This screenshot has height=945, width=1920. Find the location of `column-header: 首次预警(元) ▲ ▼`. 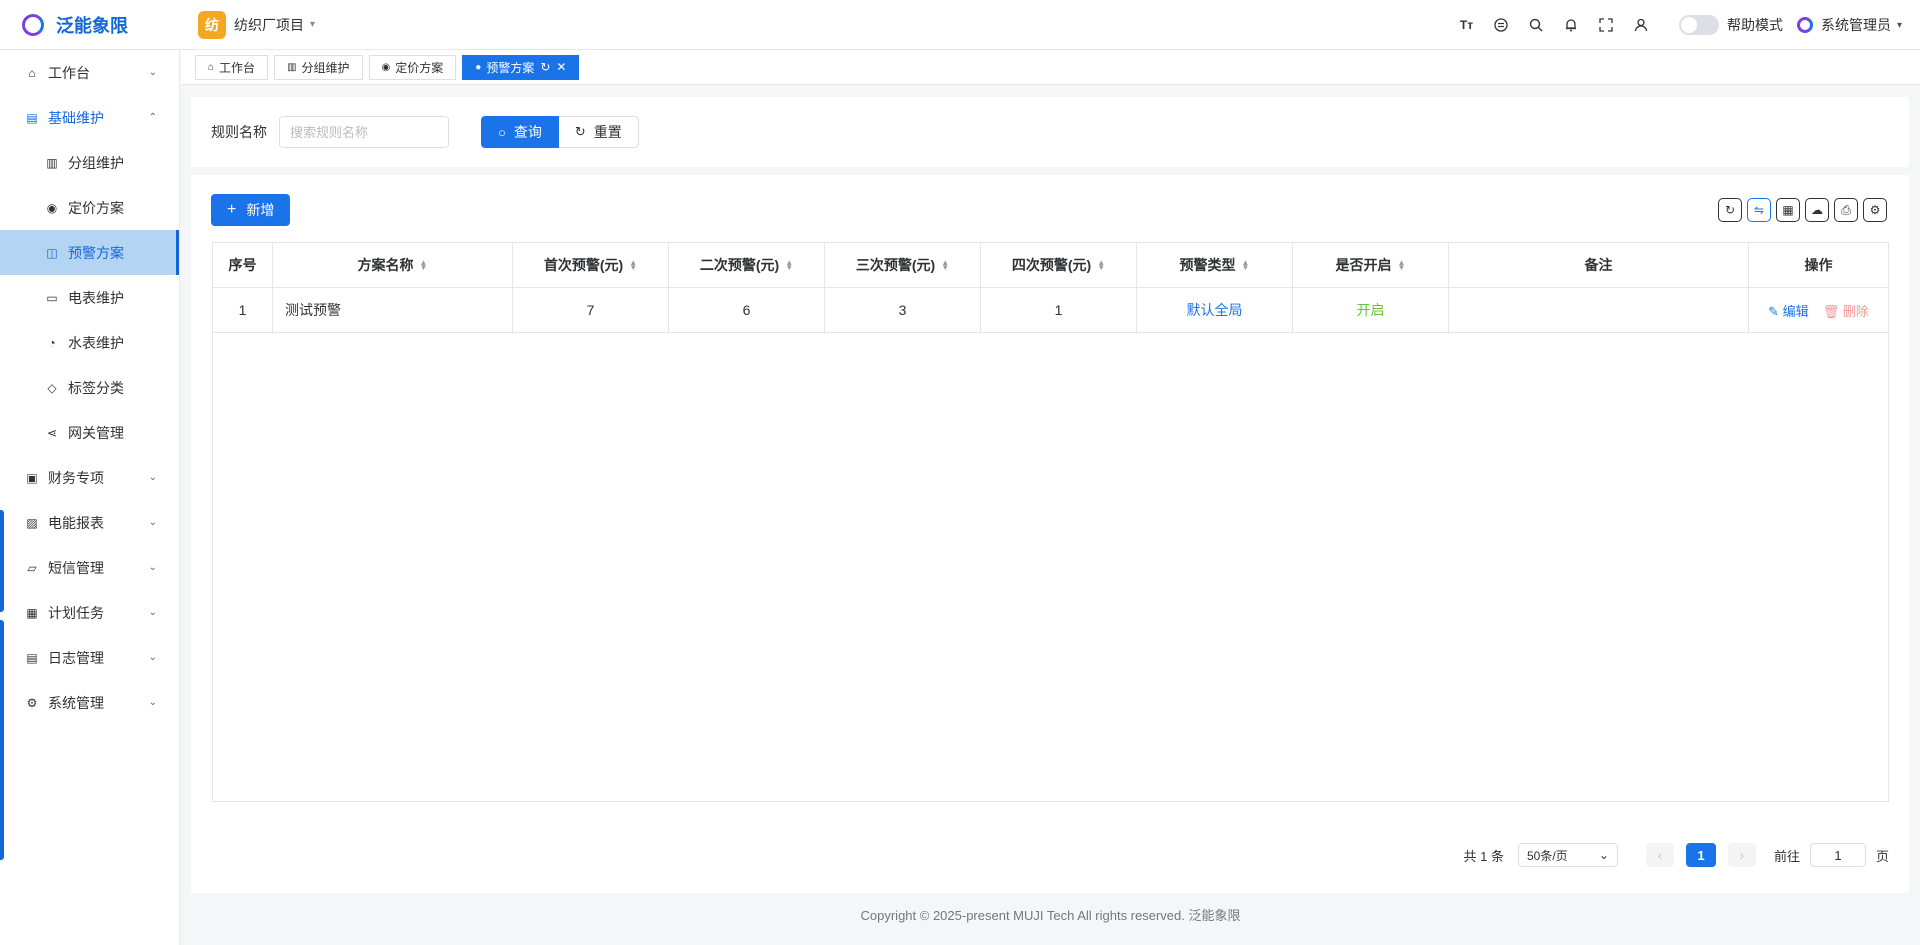

column-header: 首次预警(元) ▲ ▼ is located at coordinates (591, 265).